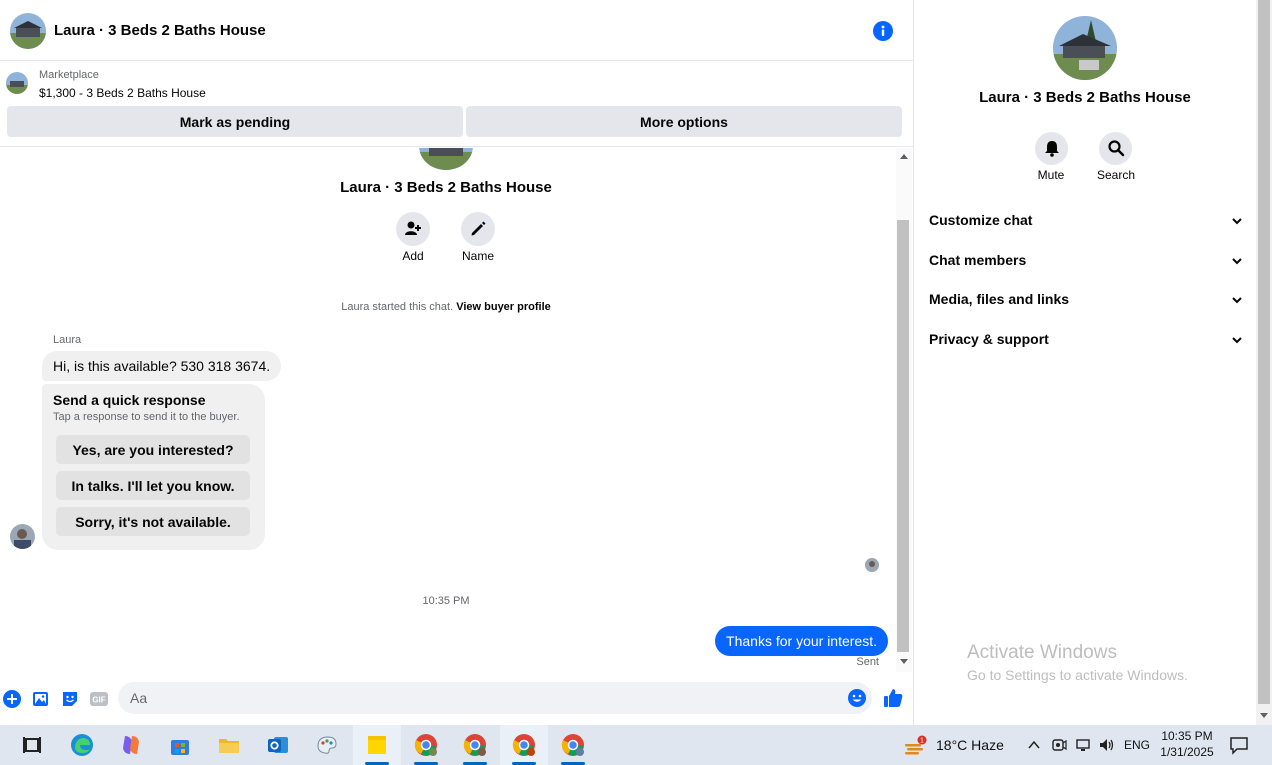 The width and height of the screenshot is (1272, 765). What do you see at coordinates (153, 485) in the screenshot?
I see `quick-response-in-talks: In talks. I'll let you know.` at bounding box center [153, 485].